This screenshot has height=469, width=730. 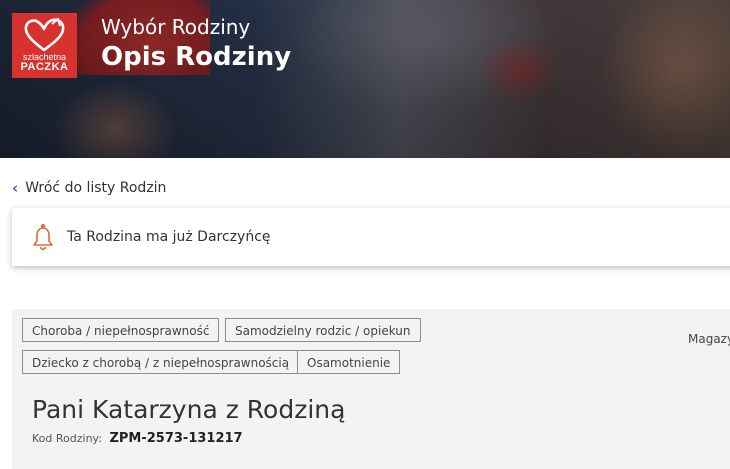 I want to click on back-to-list-link: ‹ Wróć do listy Rodzin, so click(x=89, y=188).